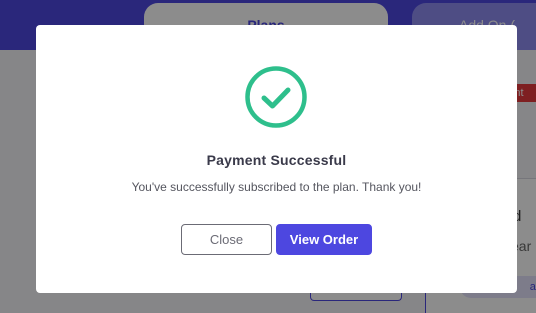 The width and height of the screenshot is (536, 313). Describe the element at coordinates (226, 239) in the screenshot. I see `close-button: Close` at that location.